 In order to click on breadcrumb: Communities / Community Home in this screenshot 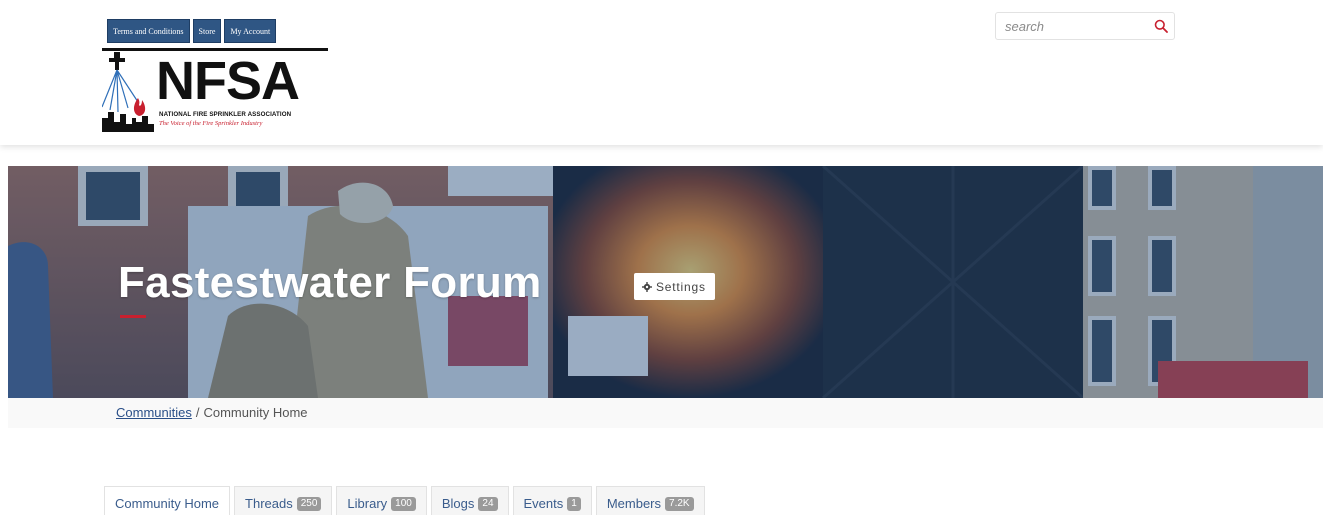, I will do `click(212, 412)`.